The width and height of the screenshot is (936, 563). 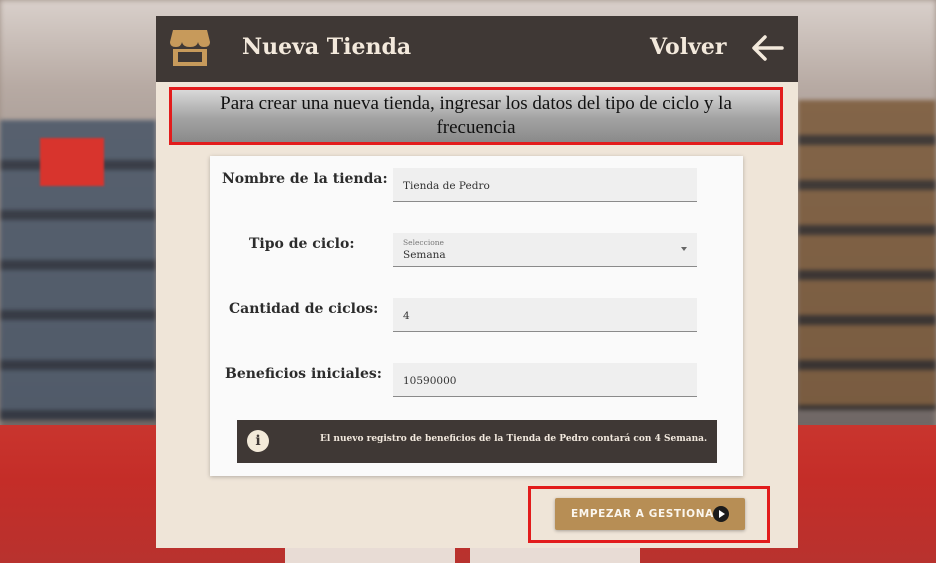 What do you see at coordinates (545, 185) in the screenshot?
I see `store-name-field: Tienda de Pedro` at bounding box center [545, 185].